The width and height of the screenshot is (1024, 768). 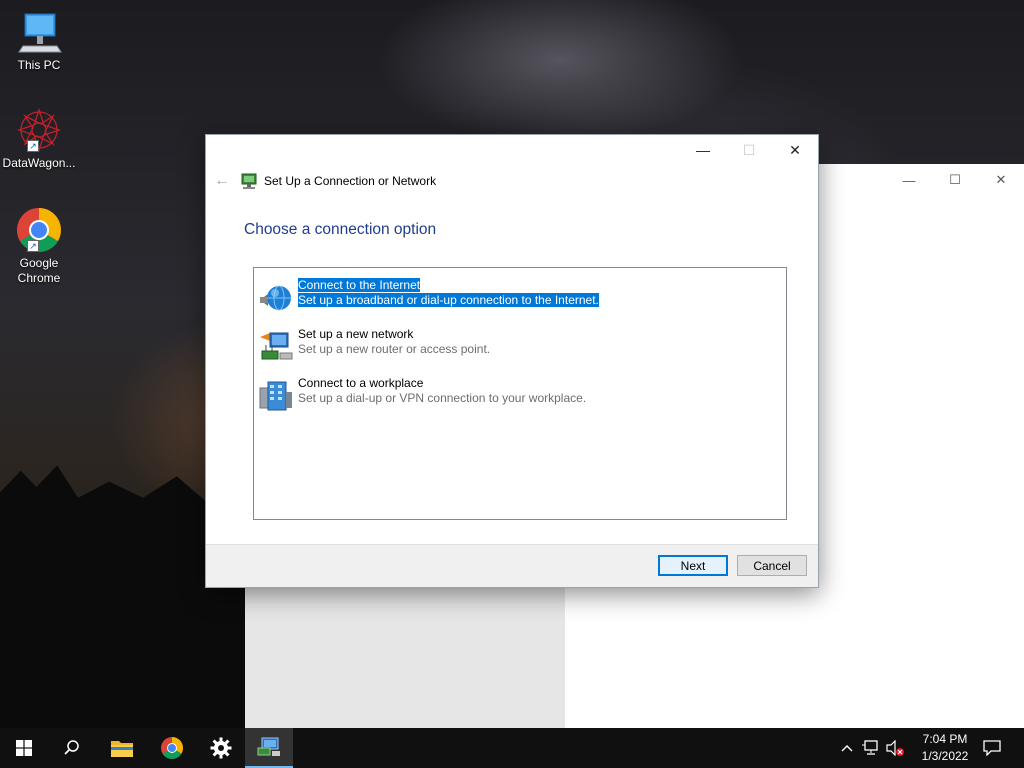 I want to click on chrome-icon, so click(x=172, y=748).